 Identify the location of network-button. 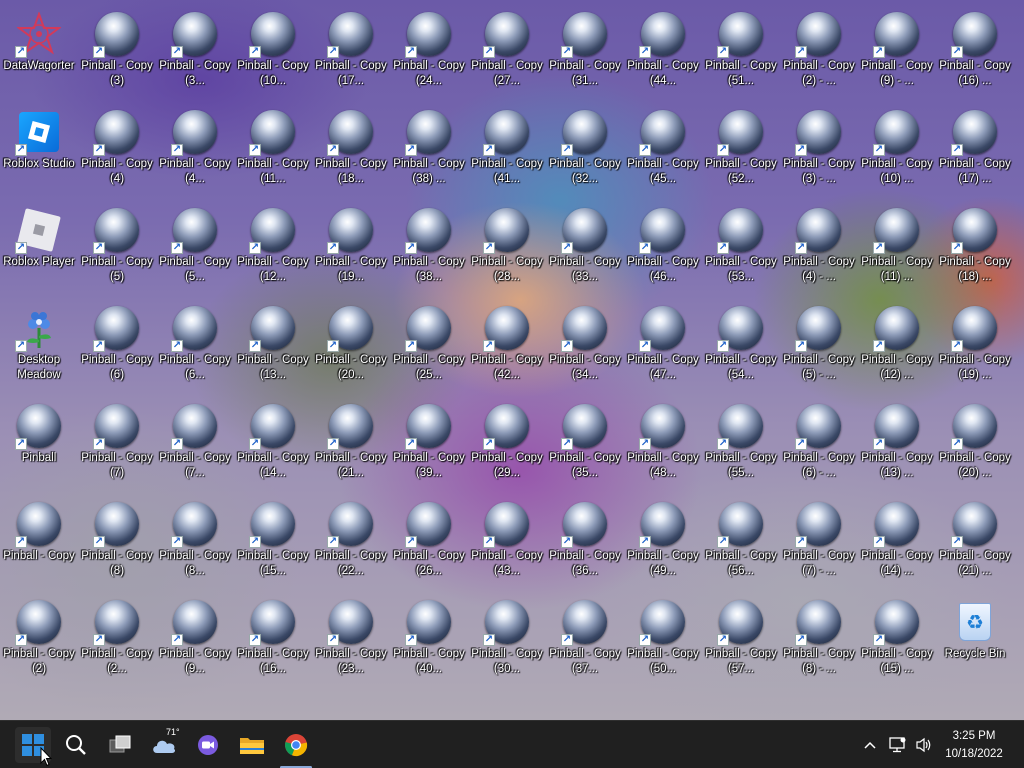
(898, 744).